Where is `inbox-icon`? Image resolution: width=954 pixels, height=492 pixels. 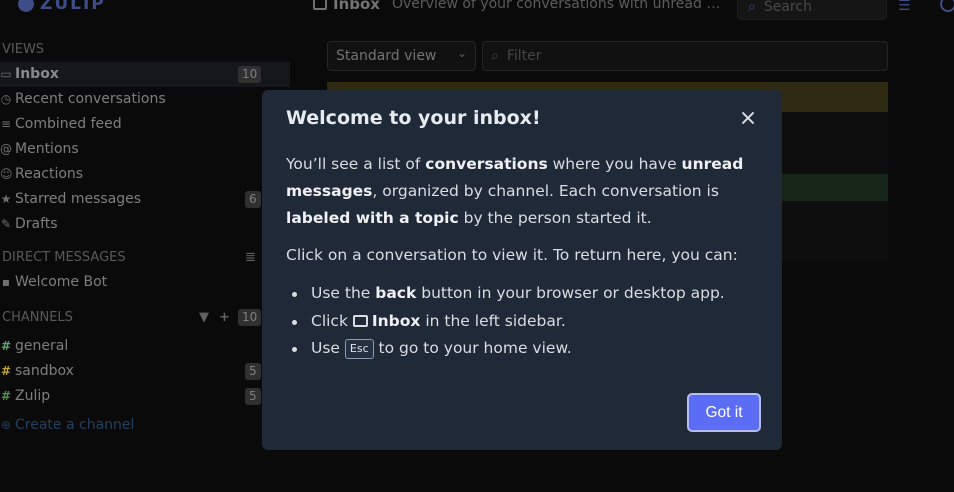
inbox-icon is located at coordinates (360, 320).